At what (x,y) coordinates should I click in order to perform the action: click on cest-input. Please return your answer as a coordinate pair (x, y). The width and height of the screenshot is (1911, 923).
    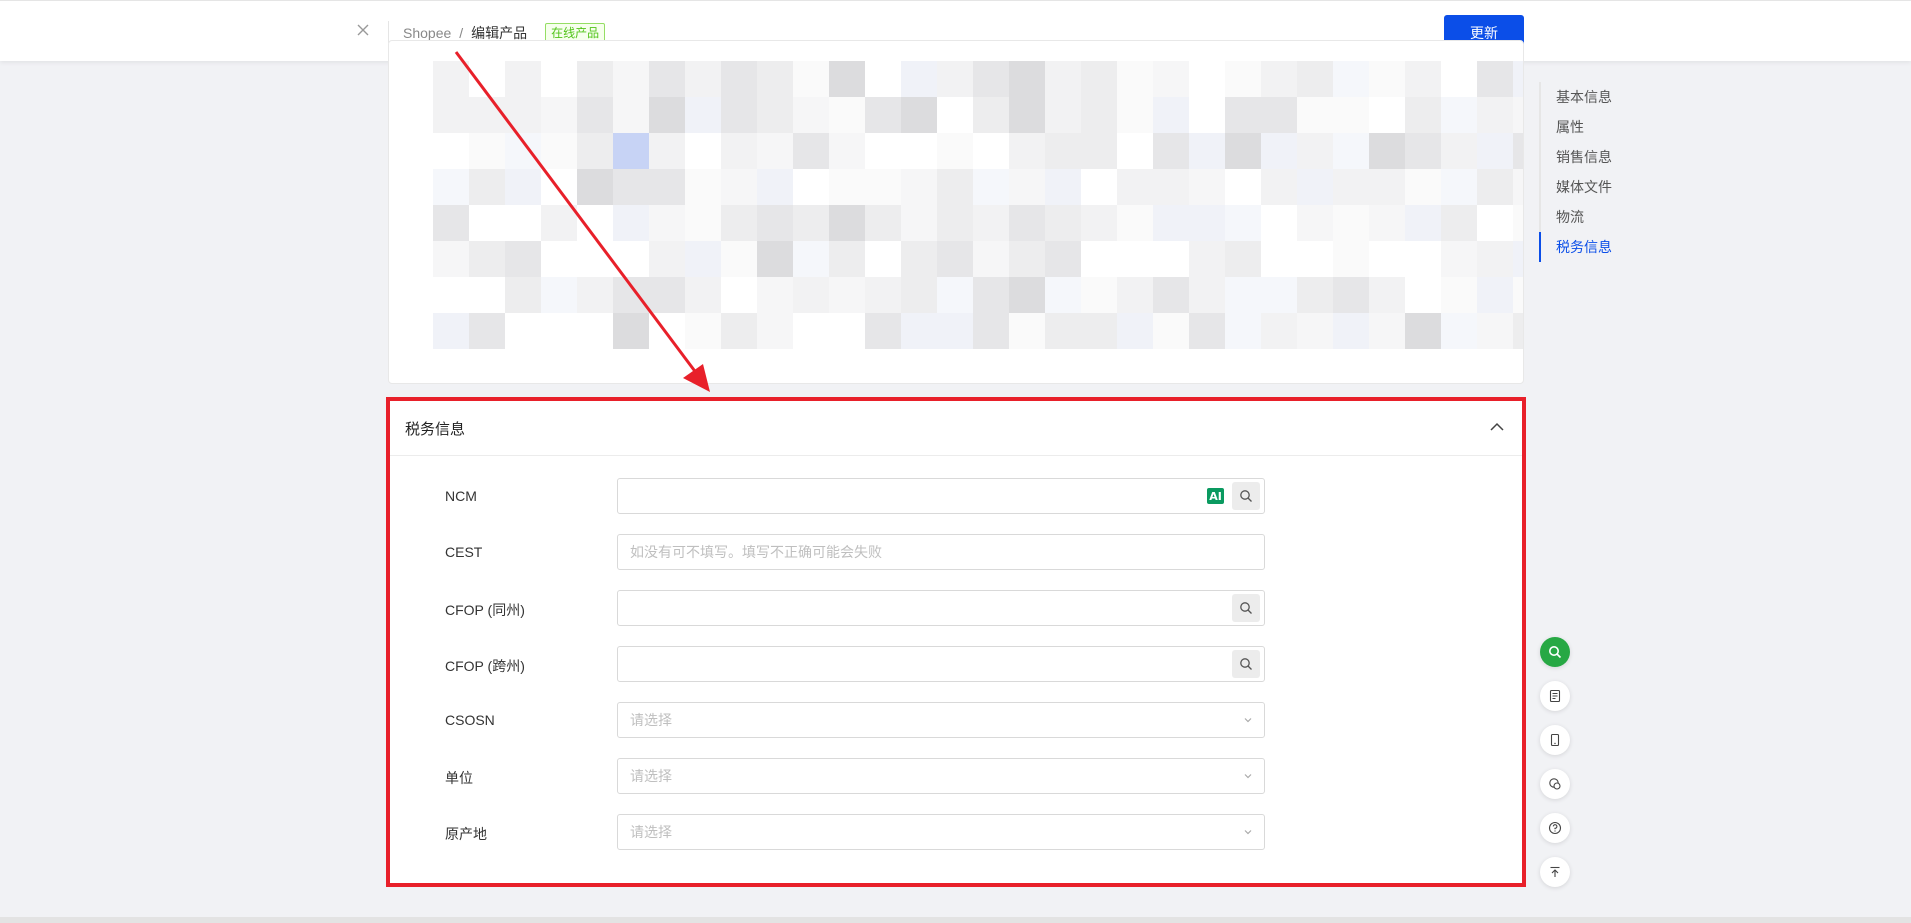
    Looking at the image, I should click on (941, 552).